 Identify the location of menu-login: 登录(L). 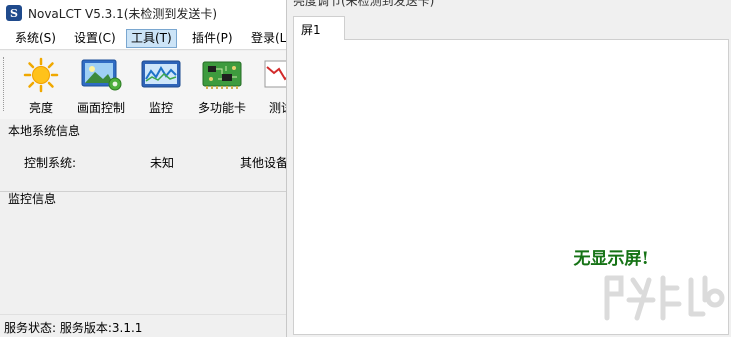
(266, 38).